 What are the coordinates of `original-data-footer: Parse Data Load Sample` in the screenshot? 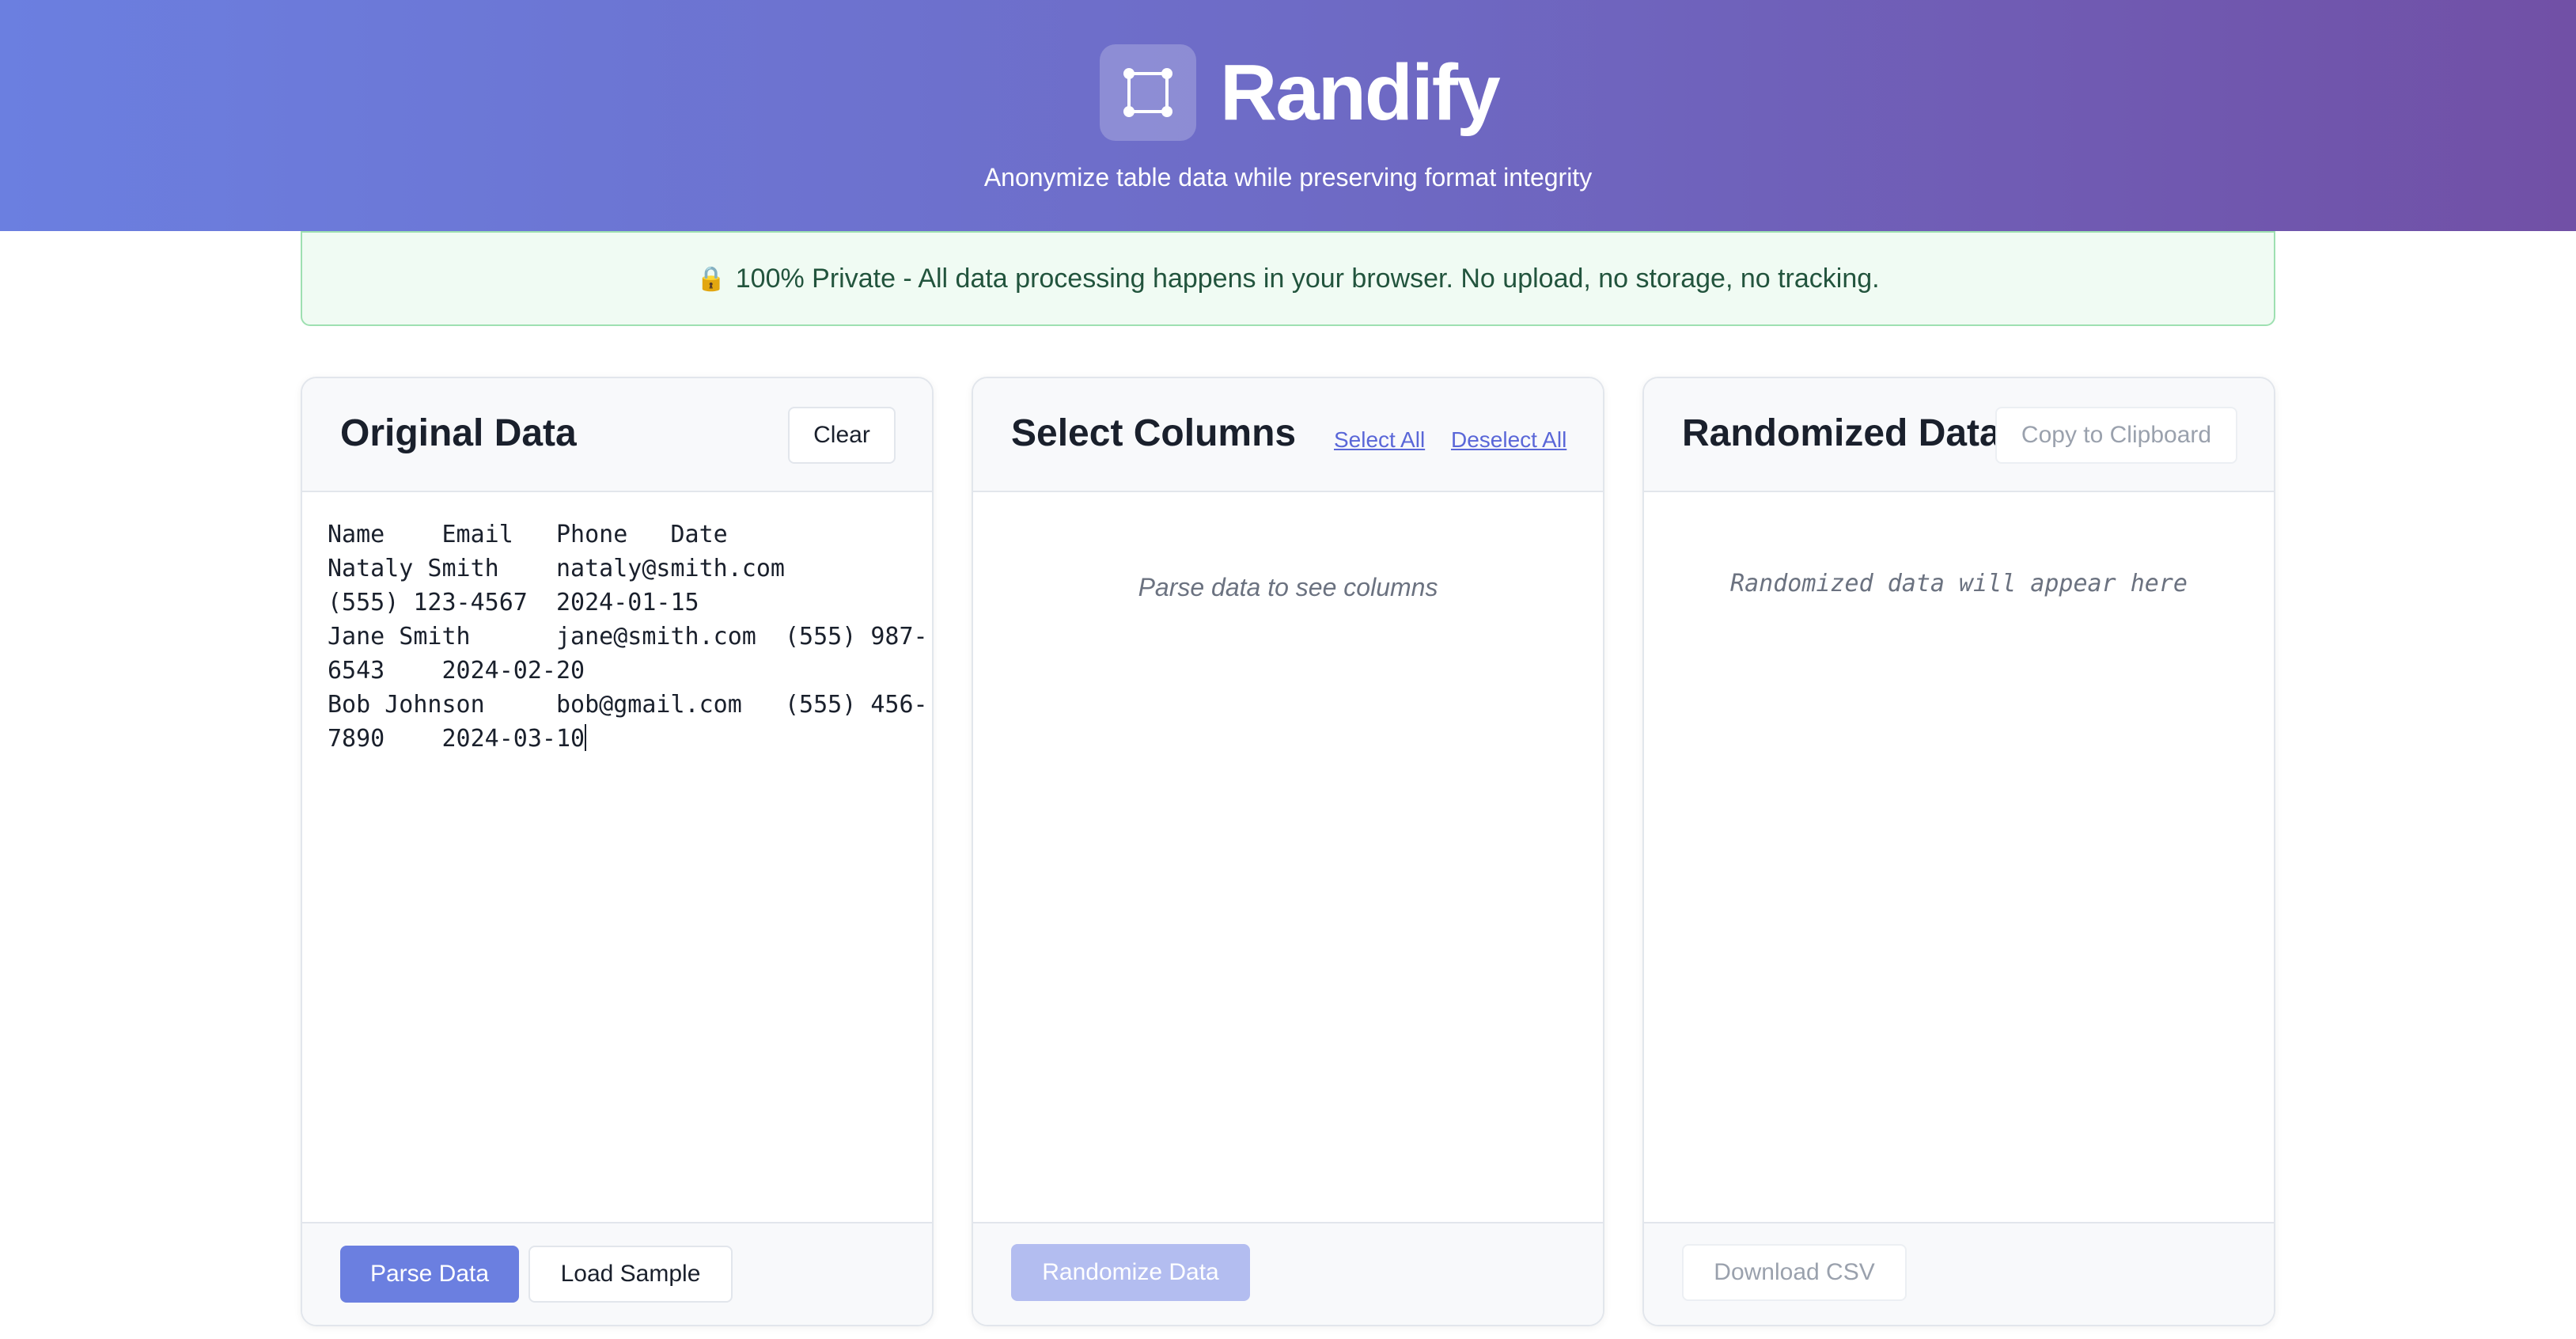 It's located at (617, 1273).